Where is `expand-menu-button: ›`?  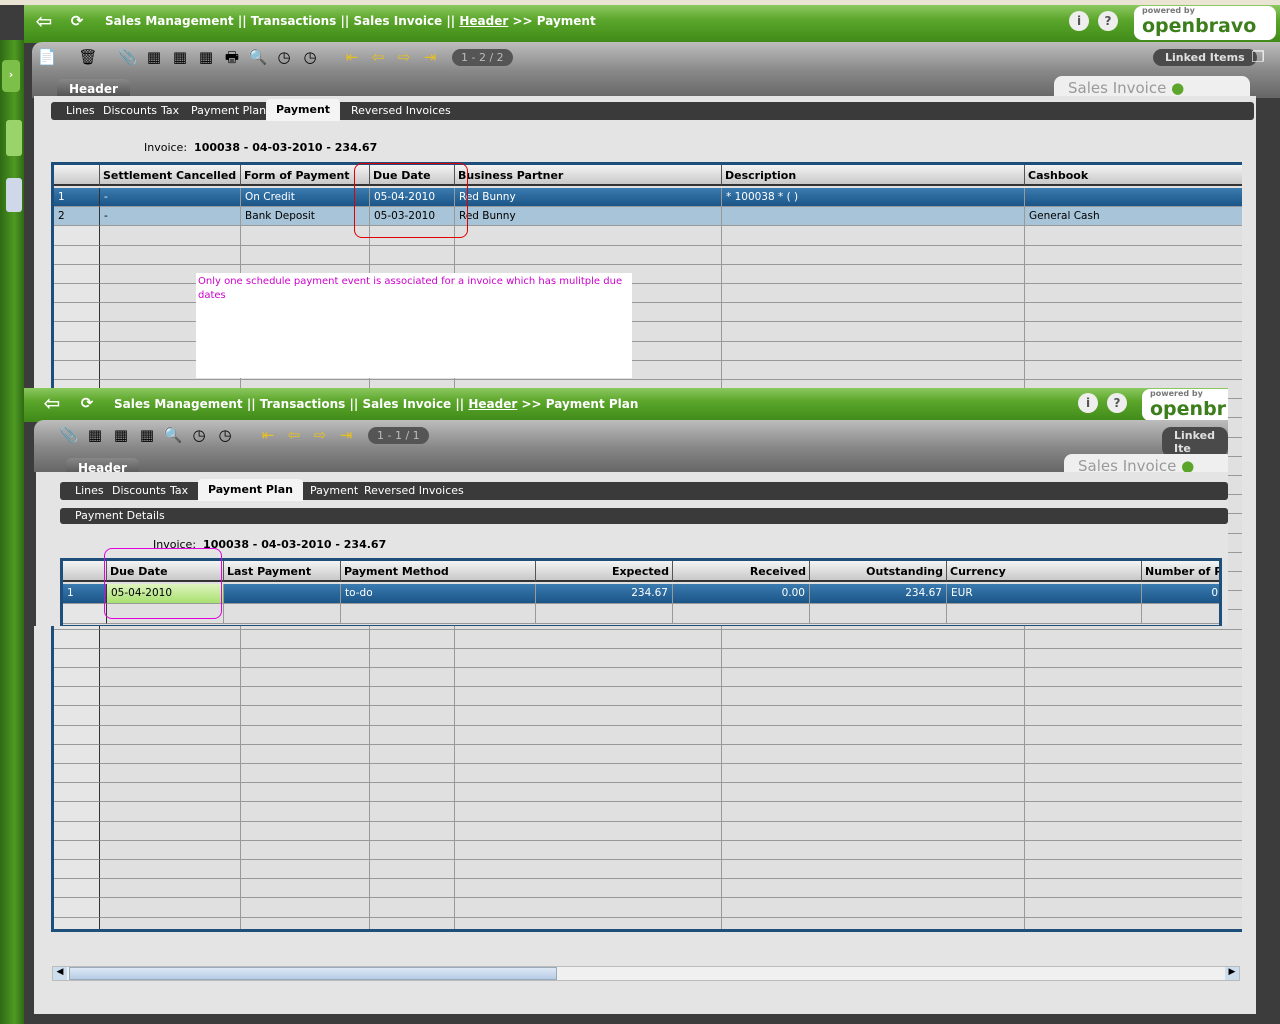 expand-menu-button: › is located at coordinates (11, 76).